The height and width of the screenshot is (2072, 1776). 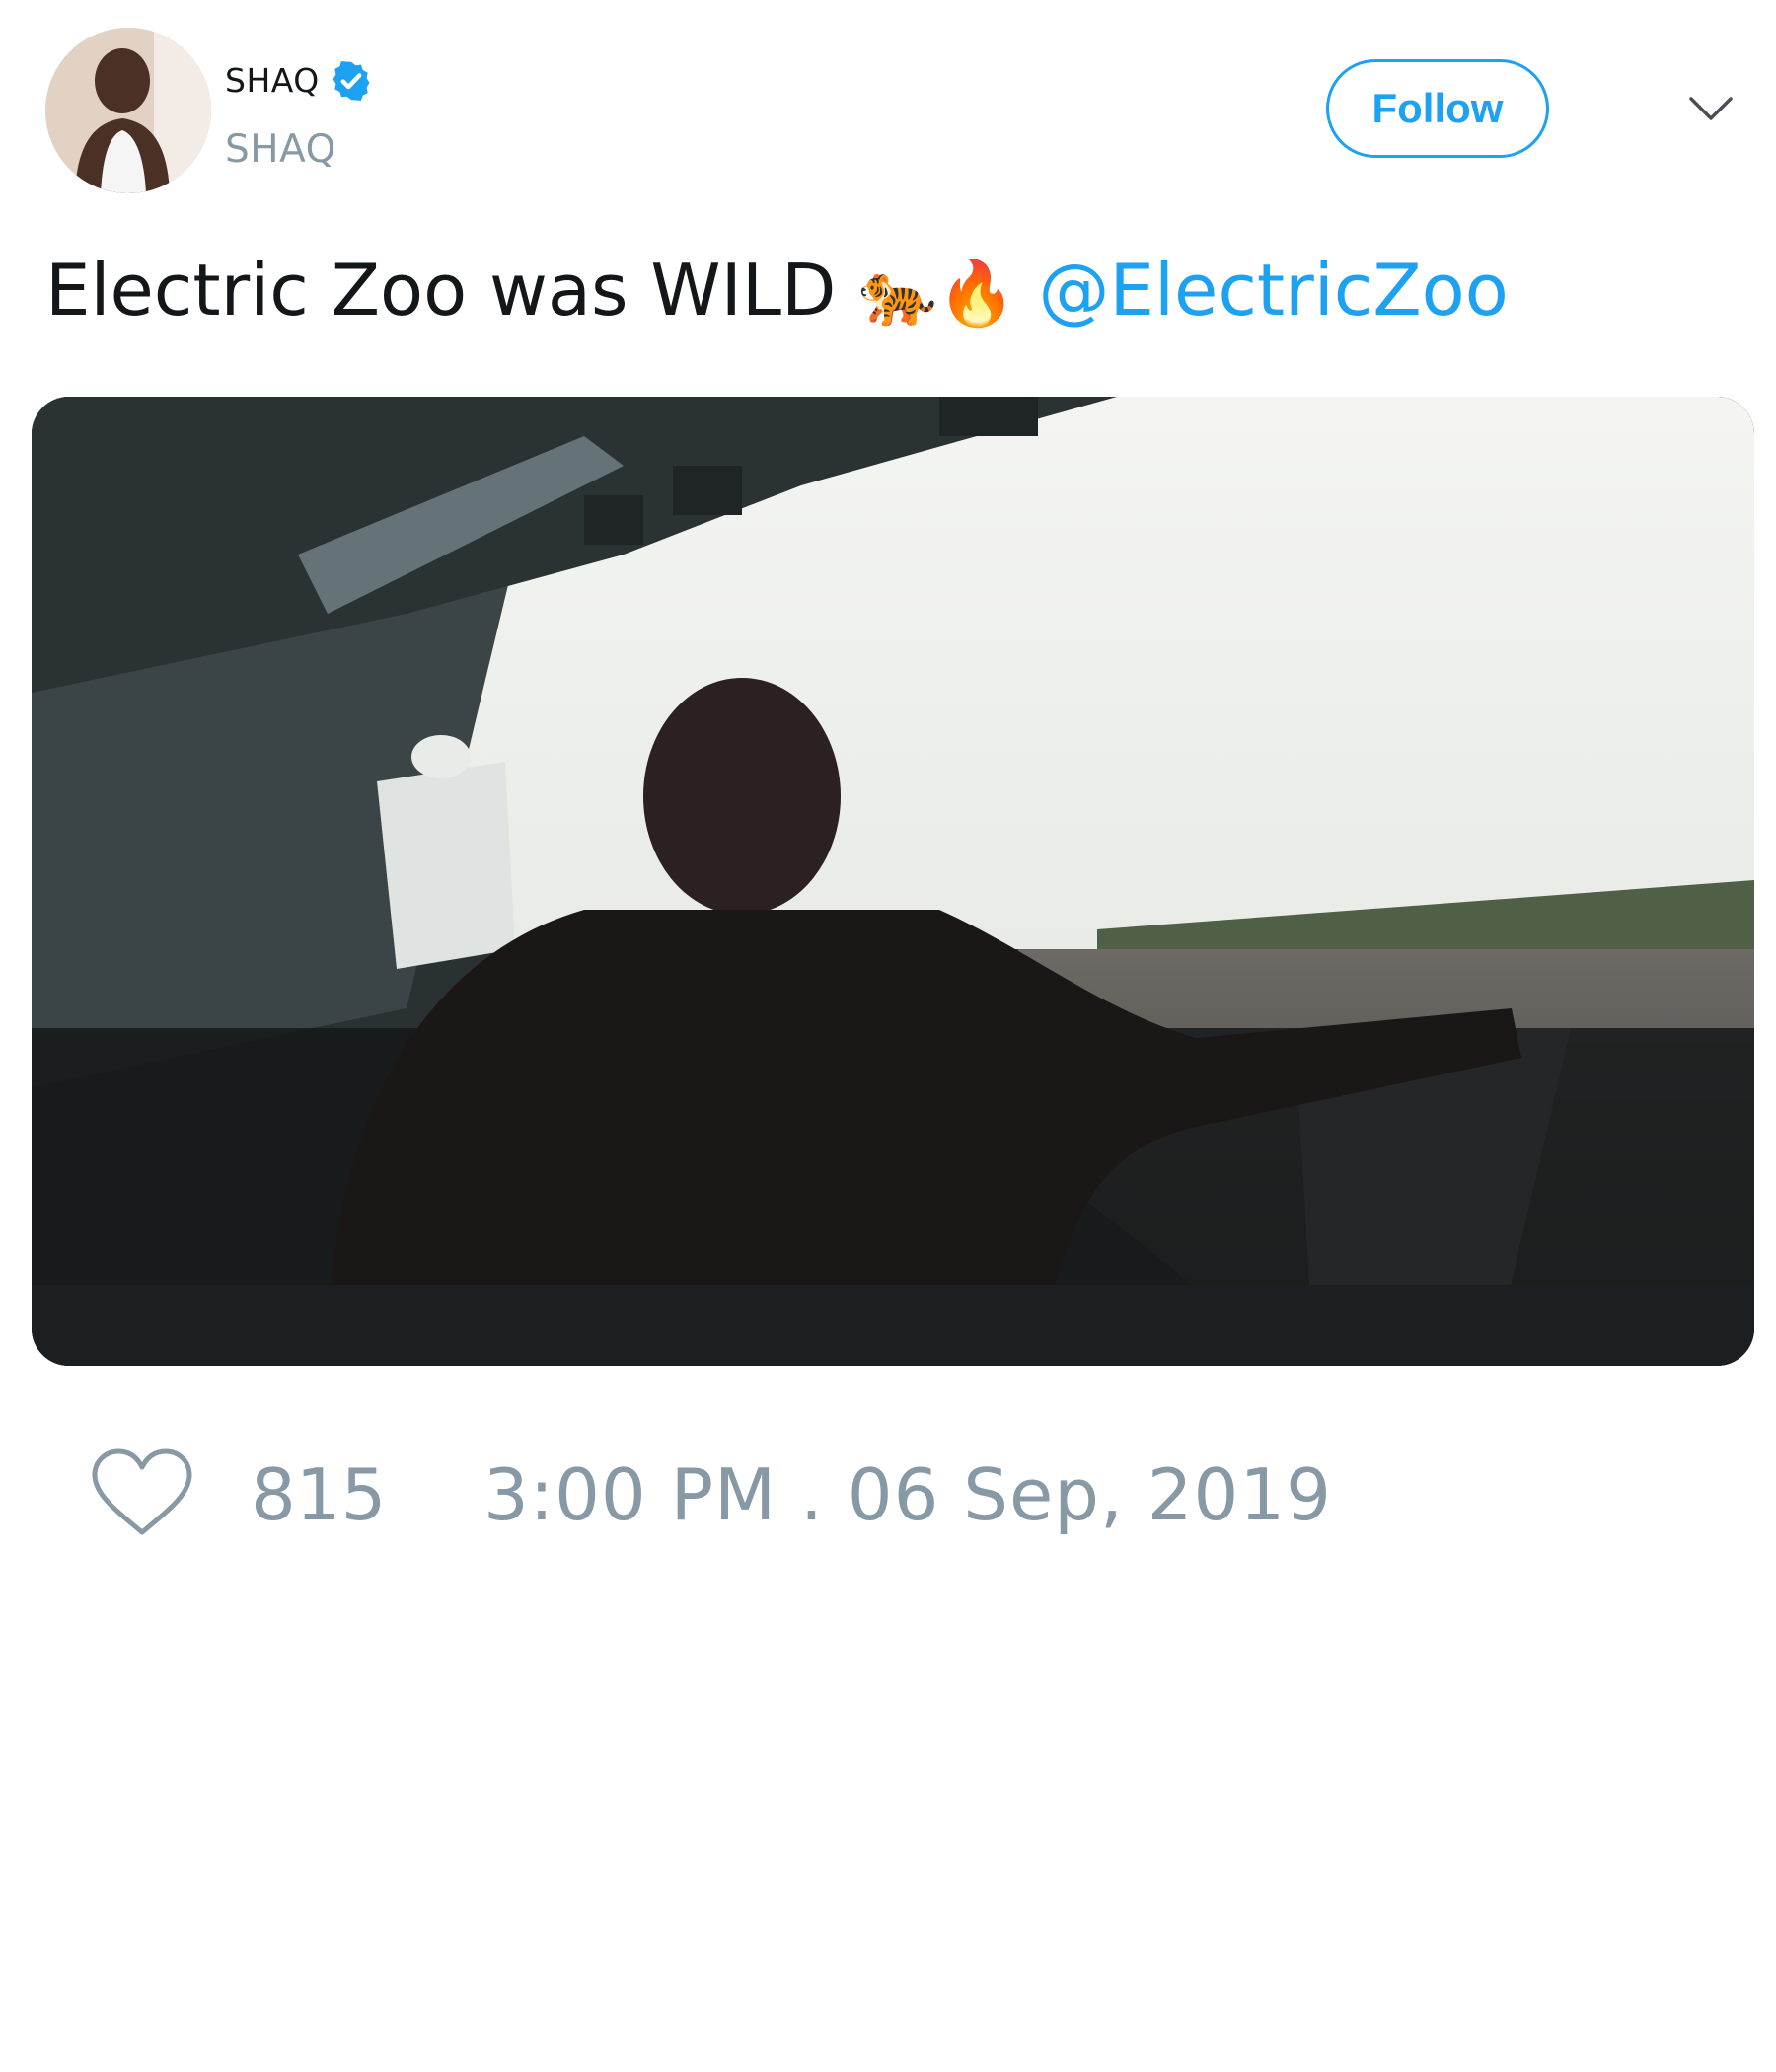 What do you see at coordinates (907, 1495) in the screenshot?
I see `tweet-timestamp: 3:00 PM . 06 Sep, 2019` at bounding box center [907, 1495].